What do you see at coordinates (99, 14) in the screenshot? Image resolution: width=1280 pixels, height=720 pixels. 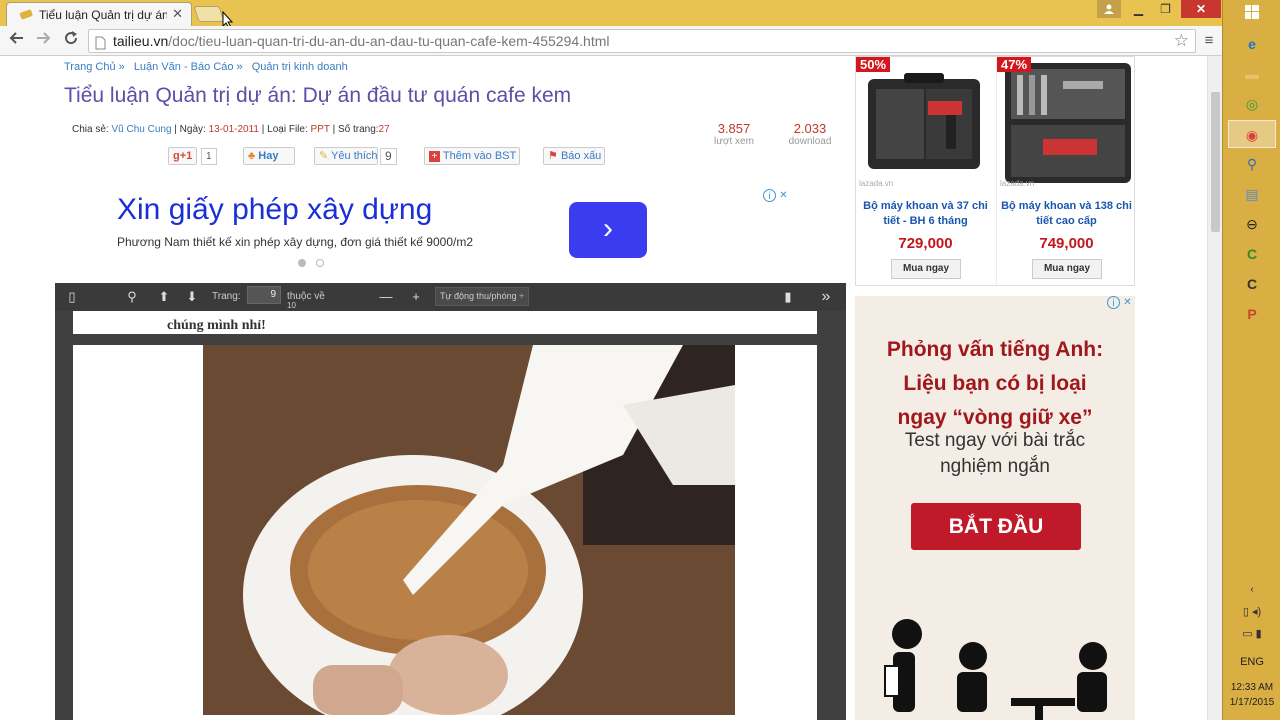 I see `browser-tab: Tiểu luận Quản trị dự án: D ✕` at bounding box center [99, 14].